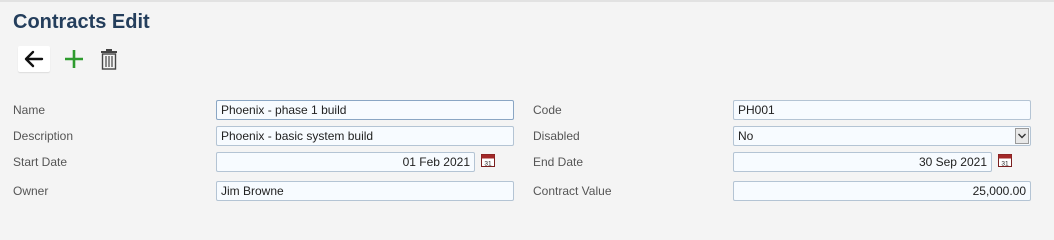 This screenshot has width=1054, height=240. What do you see at coordinates (81, 22) in the screenshot?
I see `page-title: Contracts Edit` at bounding box center [81, 22].